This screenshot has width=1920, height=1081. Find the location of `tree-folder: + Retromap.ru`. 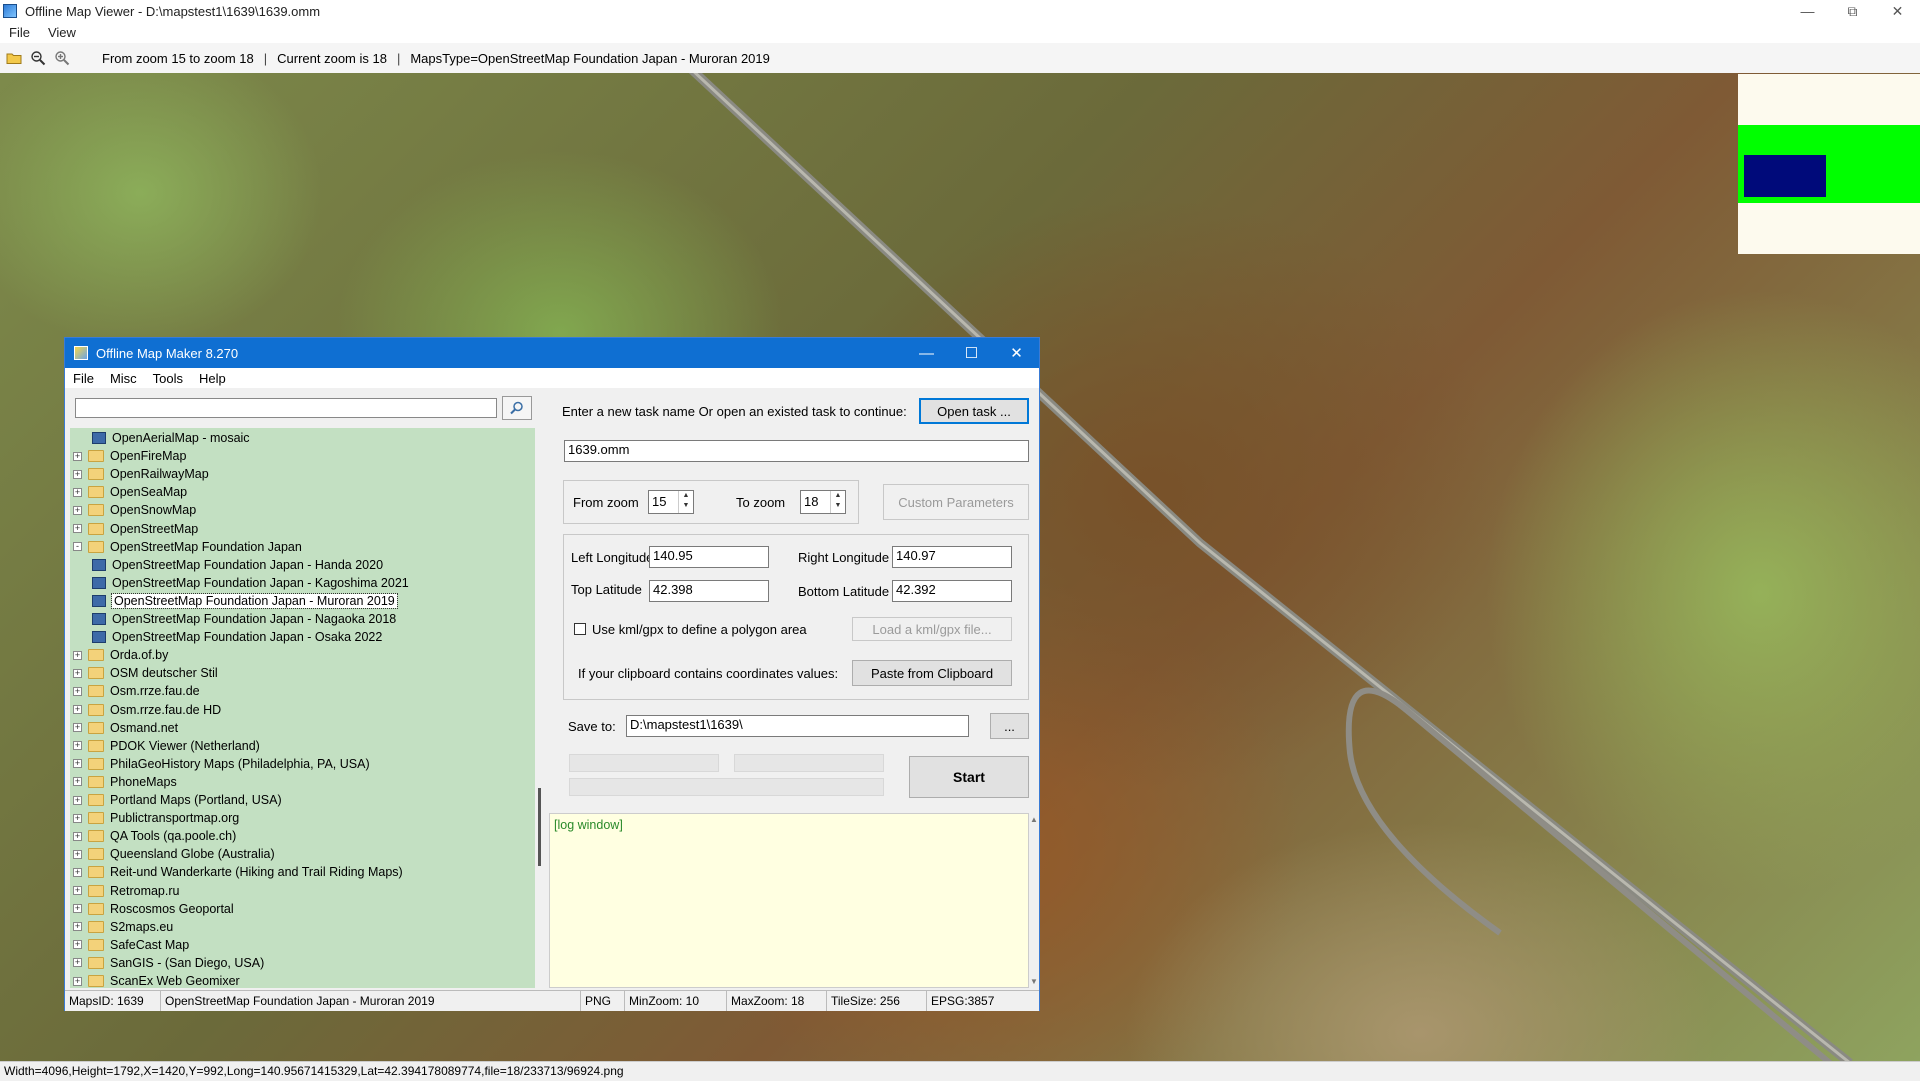

tree-folder: + Retromap.ru is located at coordinates (126, 891).